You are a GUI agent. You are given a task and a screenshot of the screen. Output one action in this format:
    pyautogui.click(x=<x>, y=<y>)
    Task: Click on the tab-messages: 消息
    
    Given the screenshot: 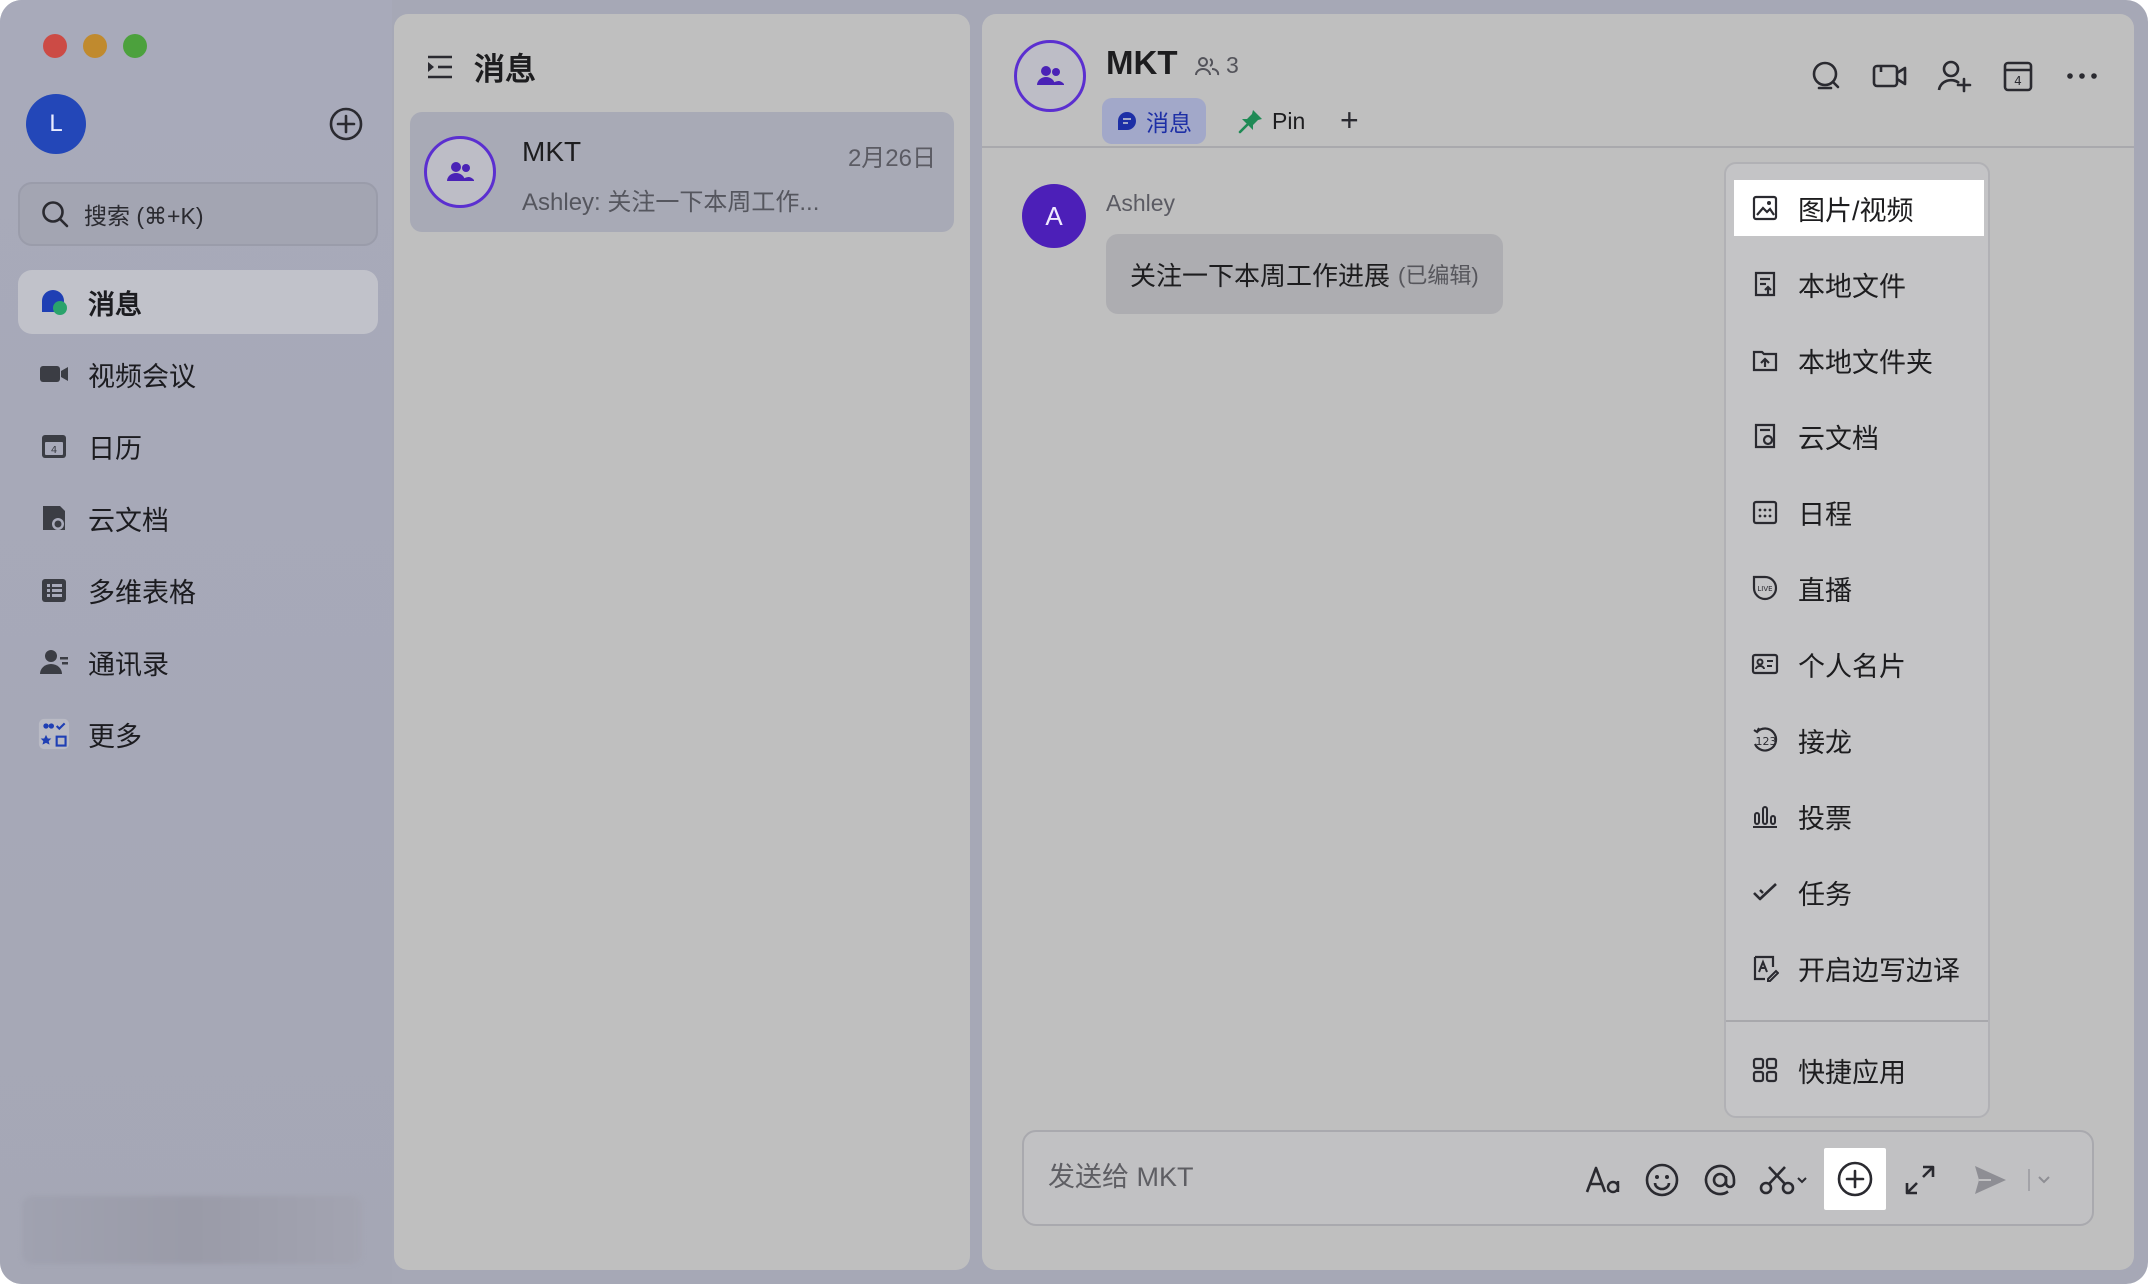 What is the action you would take?
    pyautogui.click(x=1154, y=121)
    